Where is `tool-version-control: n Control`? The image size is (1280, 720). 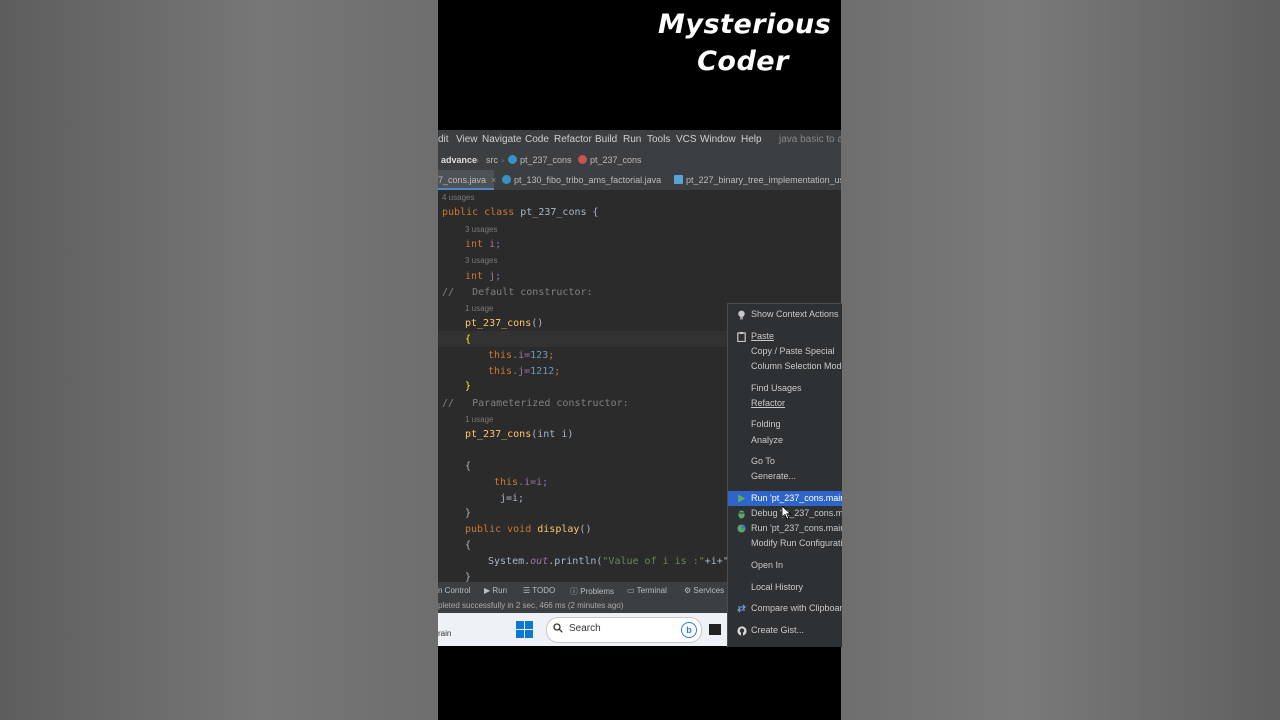 tool-version-control: n Control is located at coordinates (454, 590).